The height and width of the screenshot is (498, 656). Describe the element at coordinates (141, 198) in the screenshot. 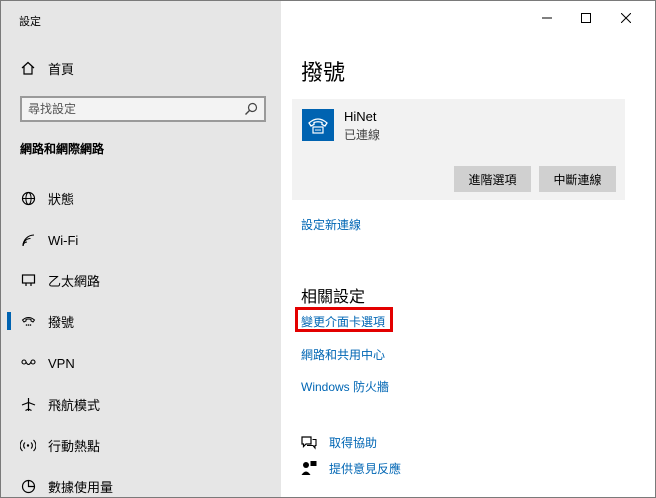

I see `sidebar-item-status: 狀態` at that location.